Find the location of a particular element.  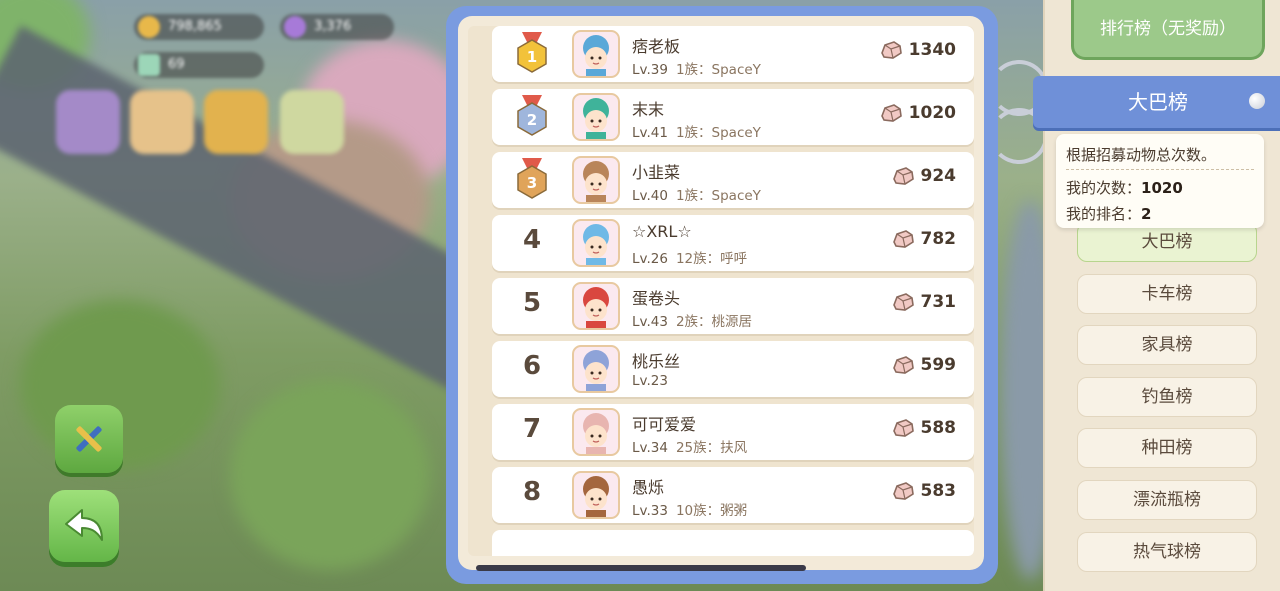

pin-dot-icon is located at coordinates (1257, 101).